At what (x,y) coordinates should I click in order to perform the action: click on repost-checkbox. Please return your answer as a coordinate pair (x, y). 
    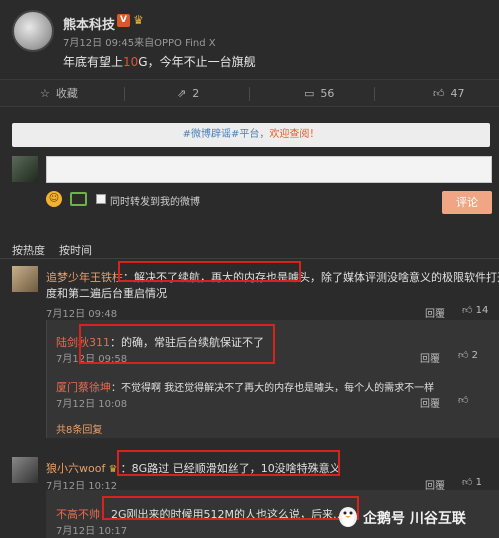
    Looking at the image, I should click on (101, 199).